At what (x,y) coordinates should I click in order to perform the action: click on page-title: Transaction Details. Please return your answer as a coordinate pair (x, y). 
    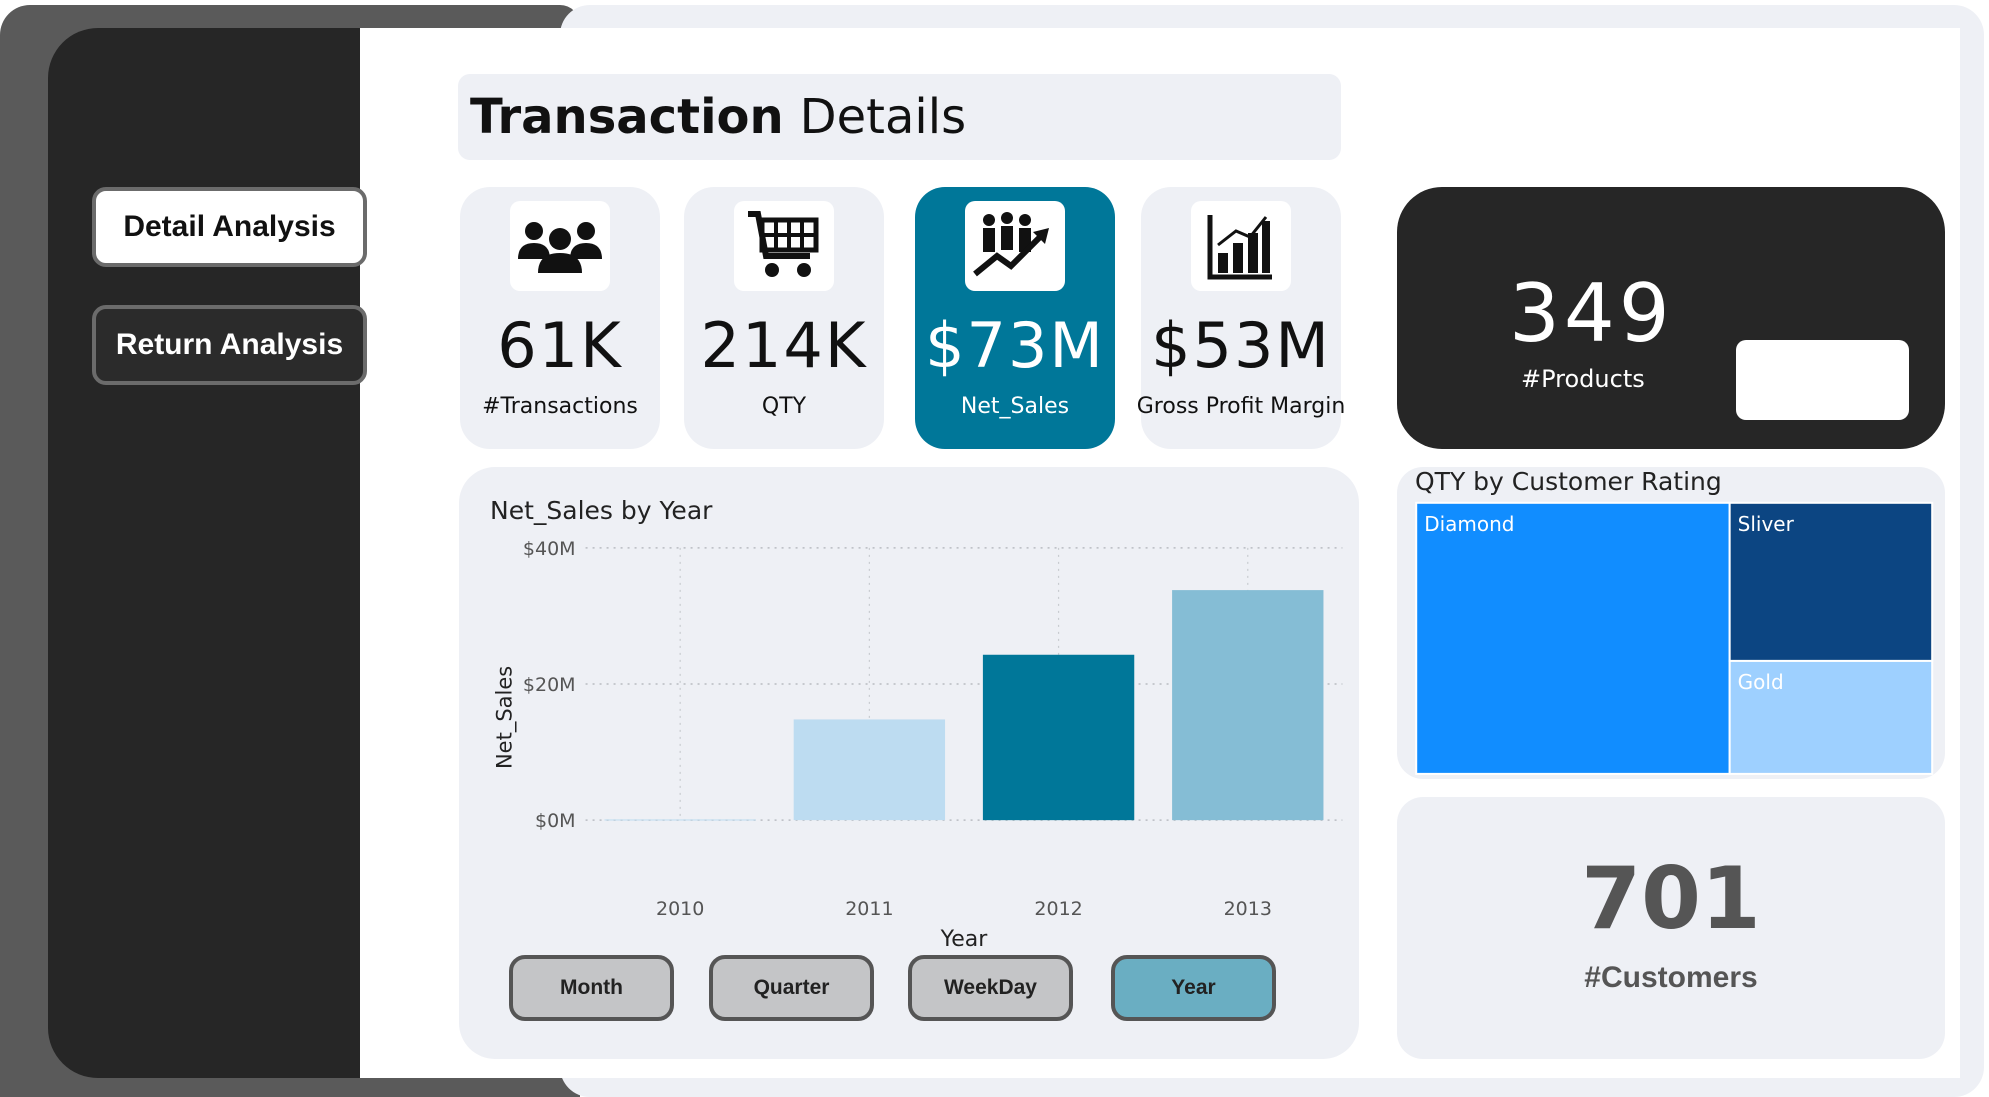
    Looking at the image, I should click on (899, 117).